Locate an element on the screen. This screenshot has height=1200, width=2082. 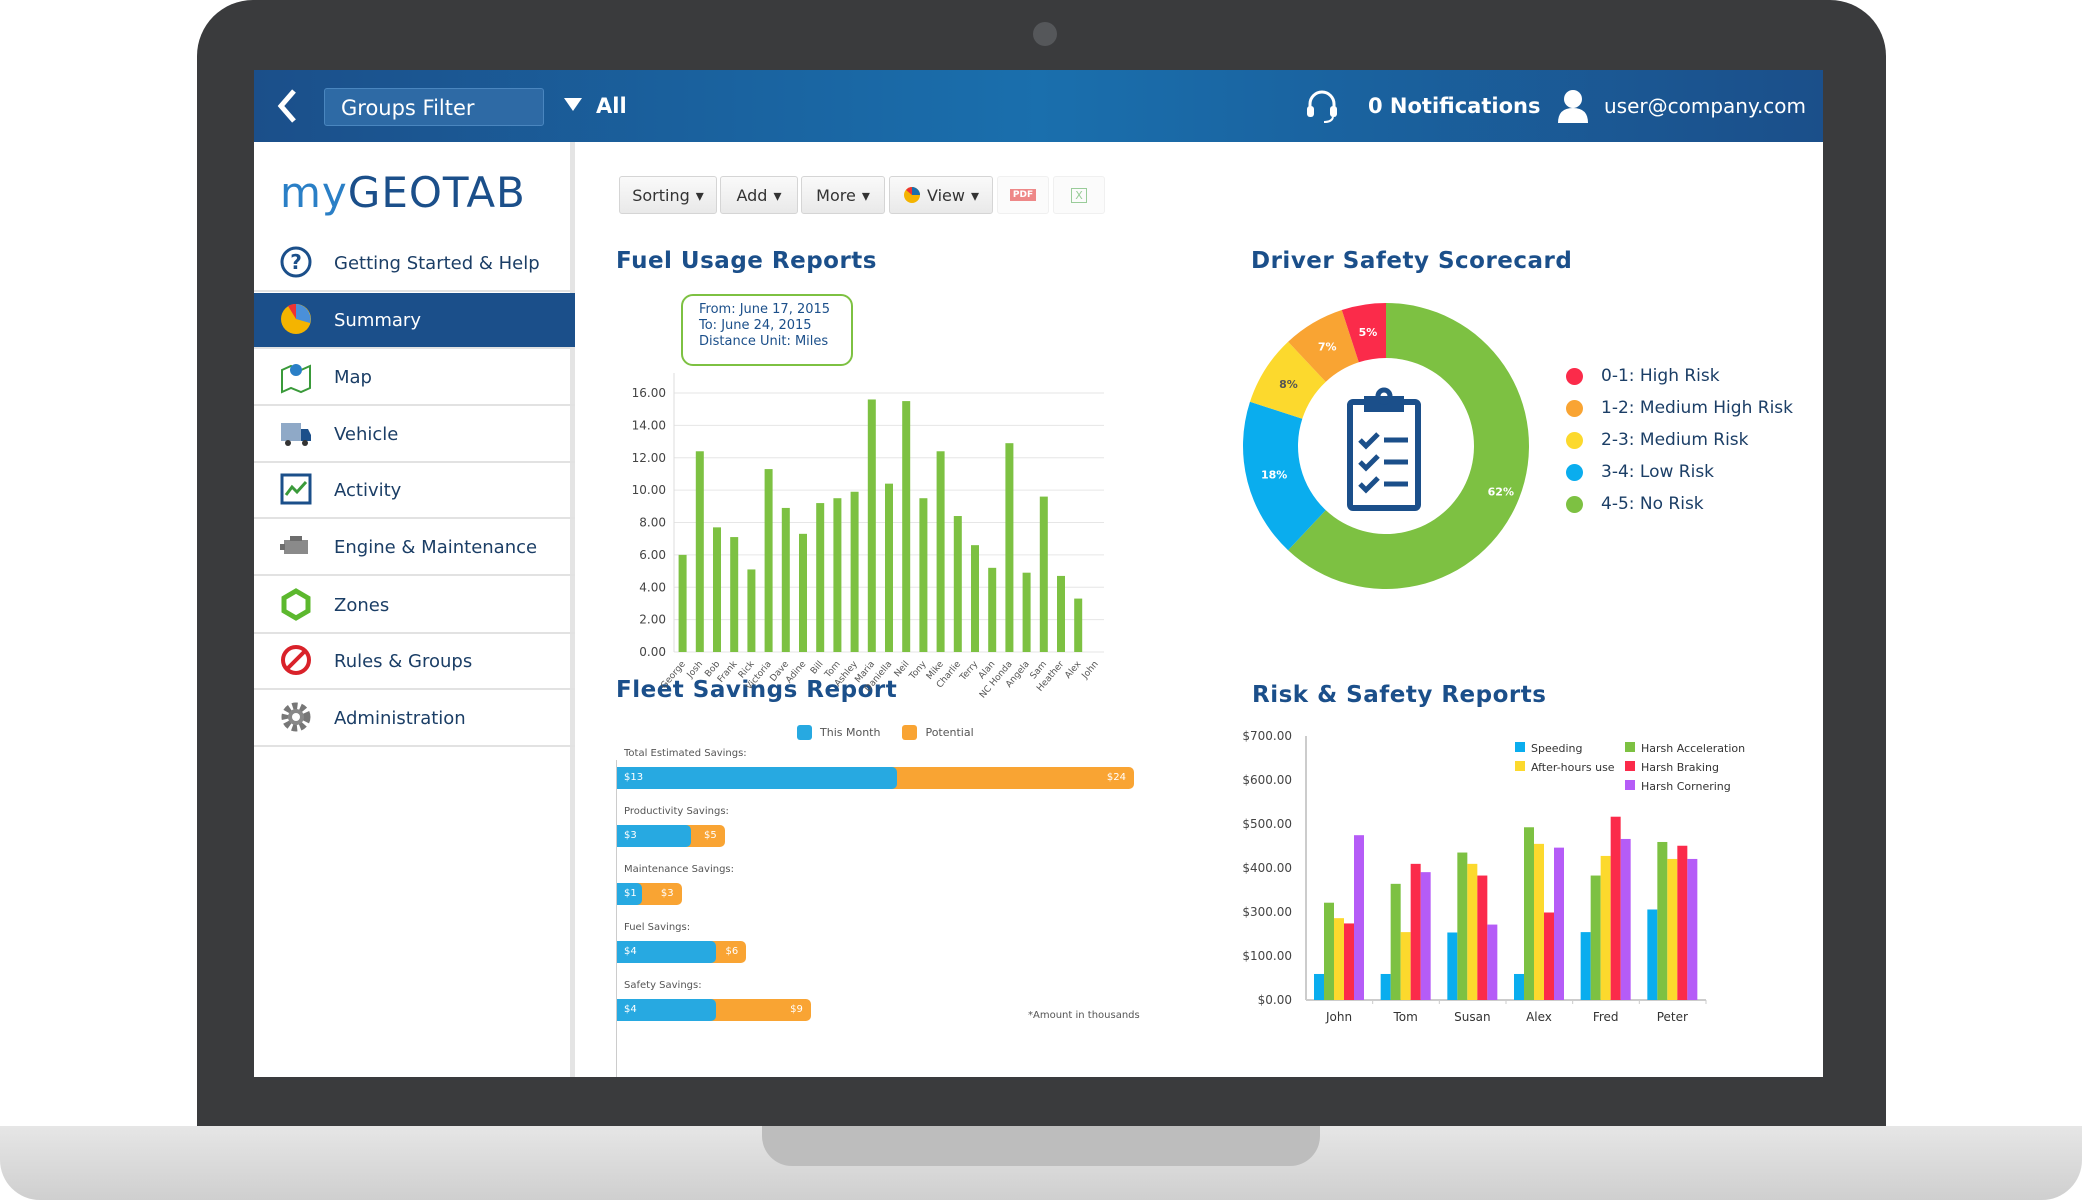
sidebar-item-administration: Administration is located at coordinates (414, 719).